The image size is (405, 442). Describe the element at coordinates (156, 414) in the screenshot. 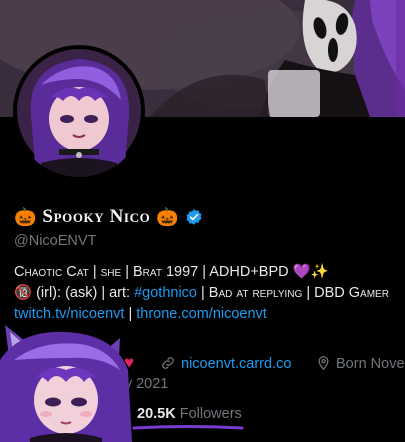

I see `followers-count: 20.5K` at that location.